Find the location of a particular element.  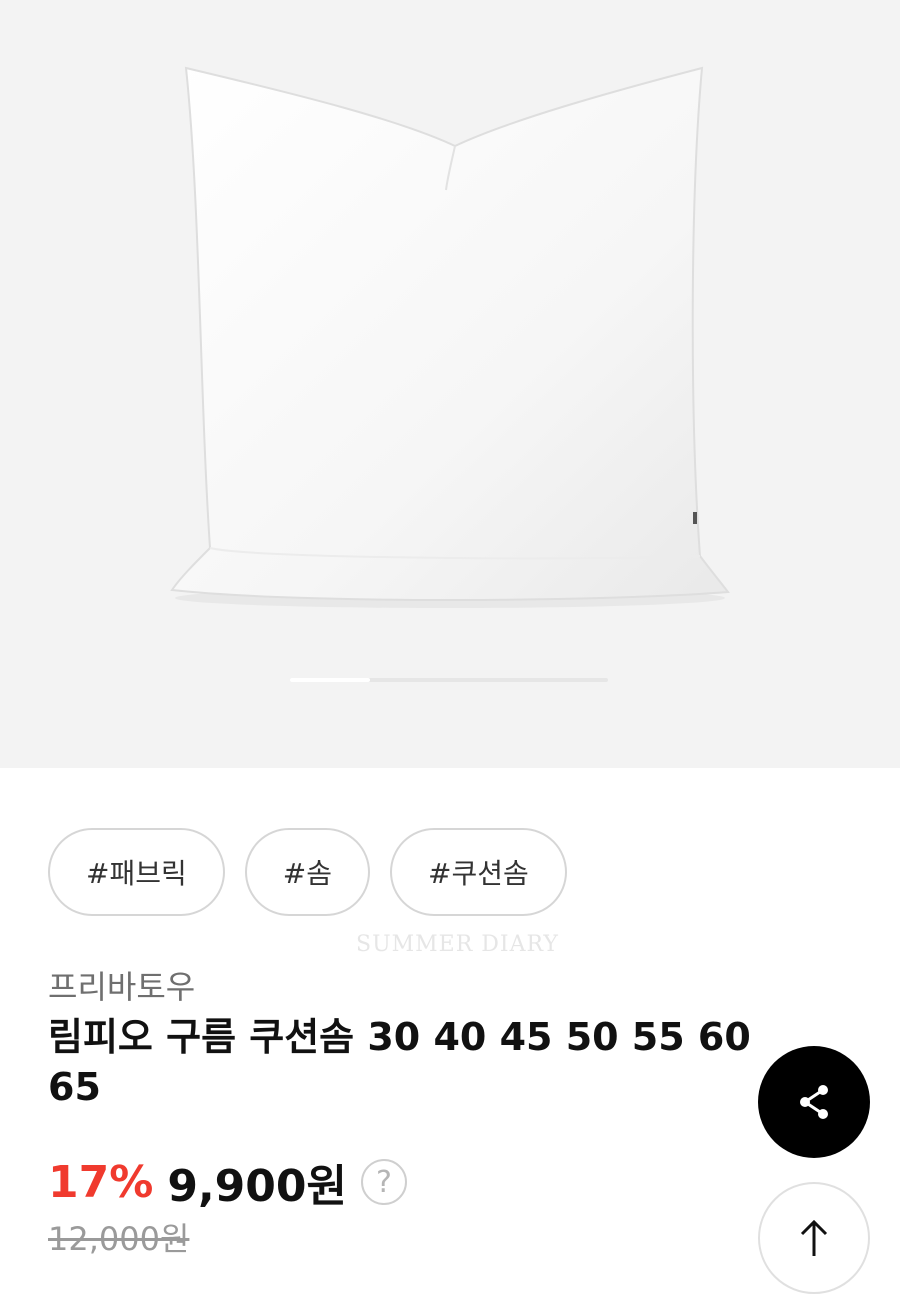

share-icon is located at coordinates (814, 1102).